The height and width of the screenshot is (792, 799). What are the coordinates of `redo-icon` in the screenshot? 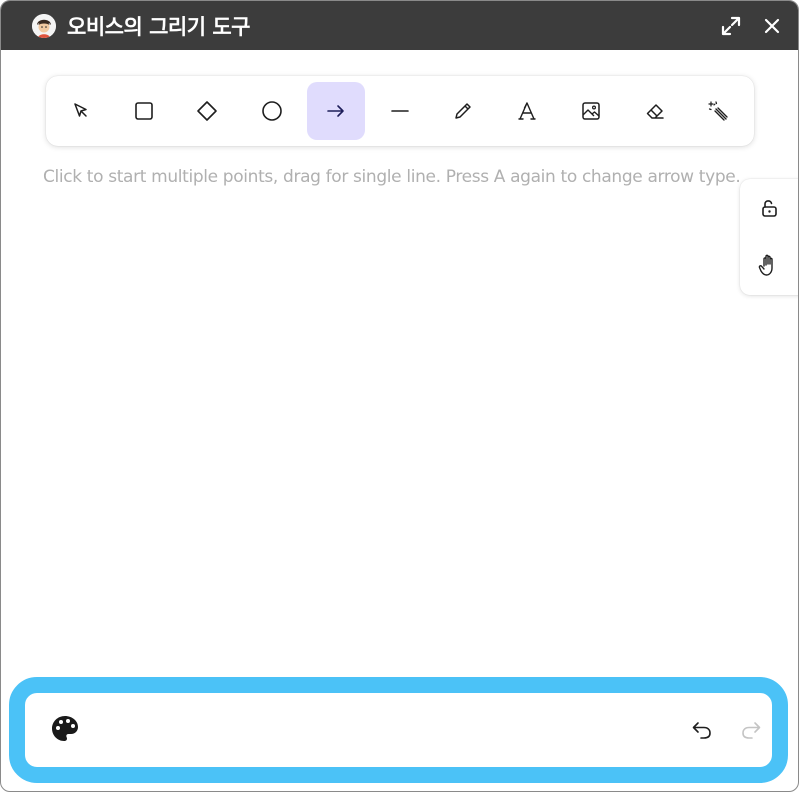 It's located at (751, 730).